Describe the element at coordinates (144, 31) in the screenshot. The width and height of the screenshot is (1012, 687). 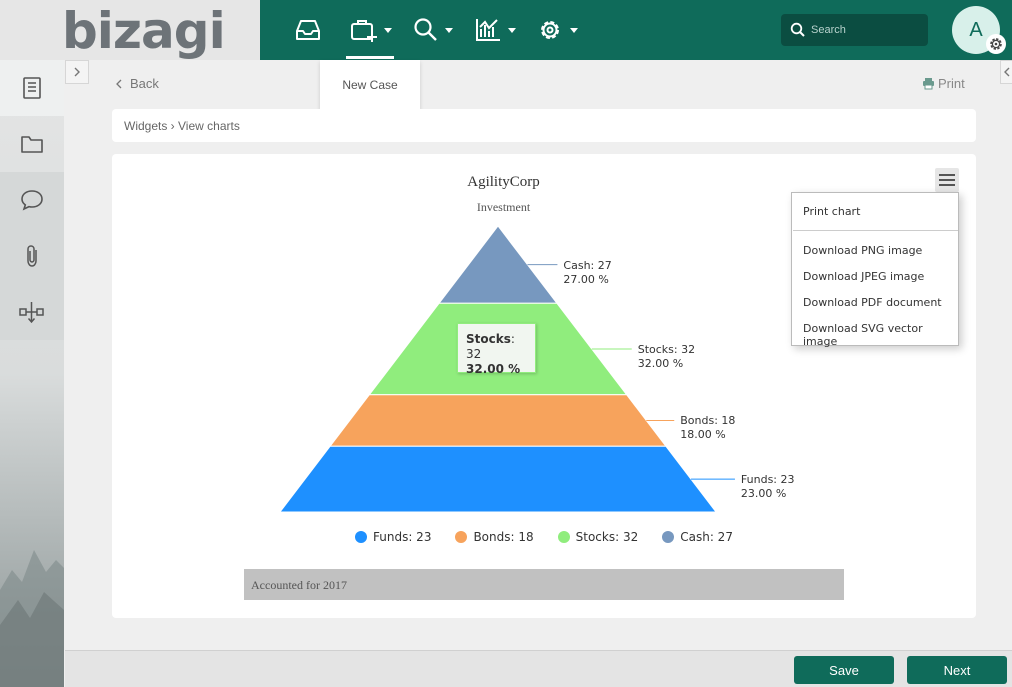
I see `bizagi-logo: bizagi` at that location.